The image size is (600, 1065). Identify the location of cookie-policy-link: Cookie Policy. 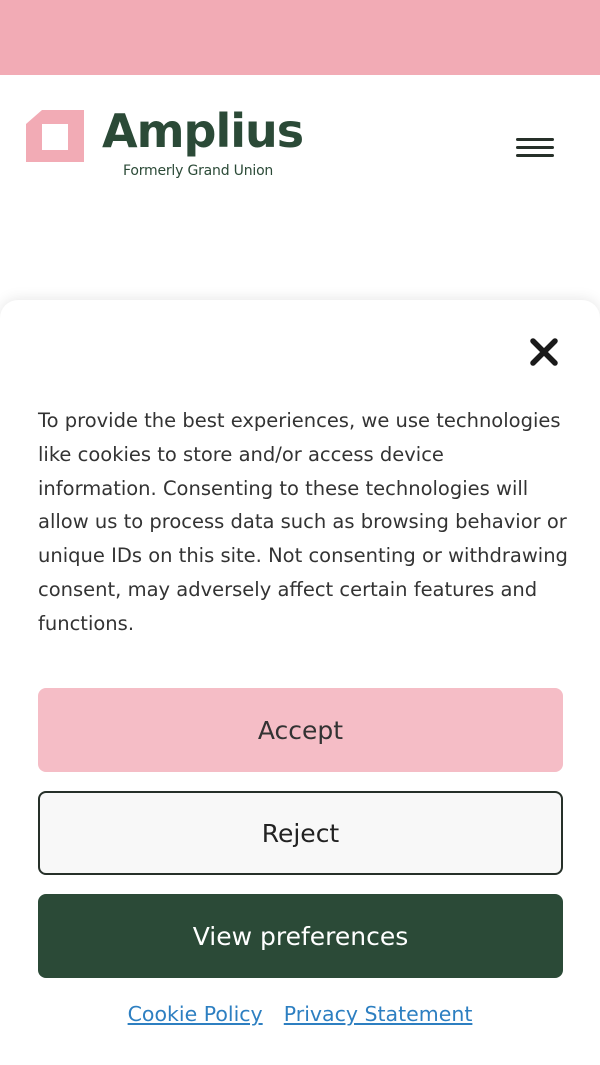
(195, 1014).